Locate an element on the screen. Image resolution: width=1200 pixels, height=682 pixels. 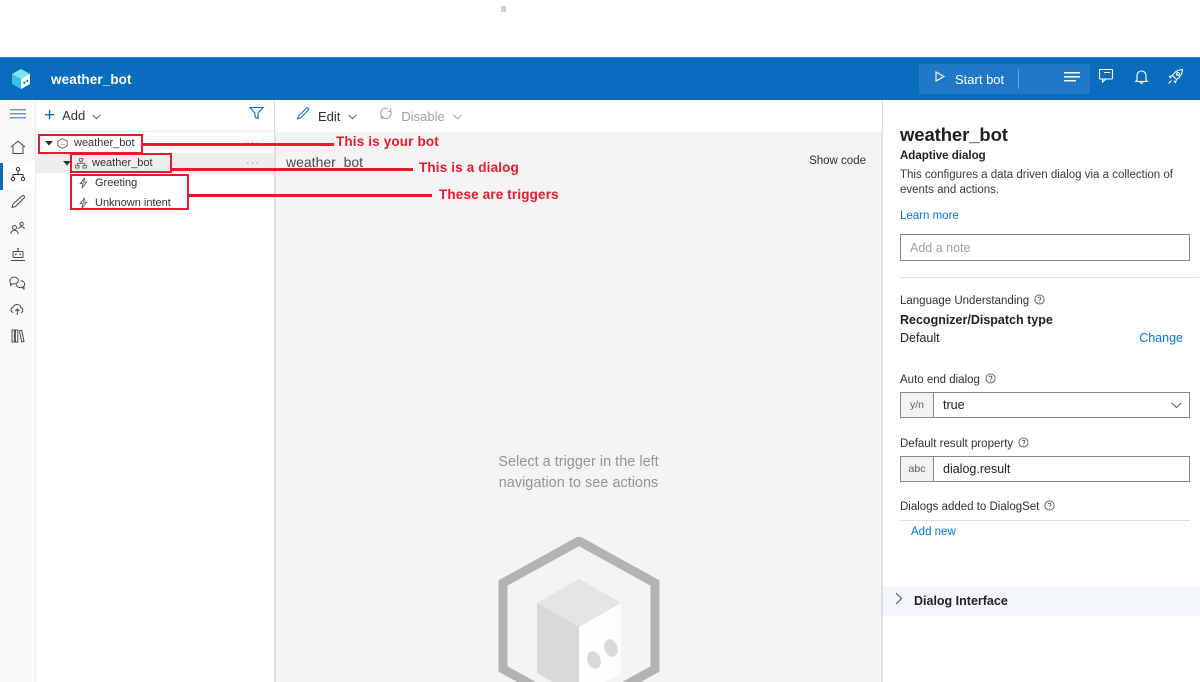
sidebar-item-bot-says is located at coordinates (17, 203).